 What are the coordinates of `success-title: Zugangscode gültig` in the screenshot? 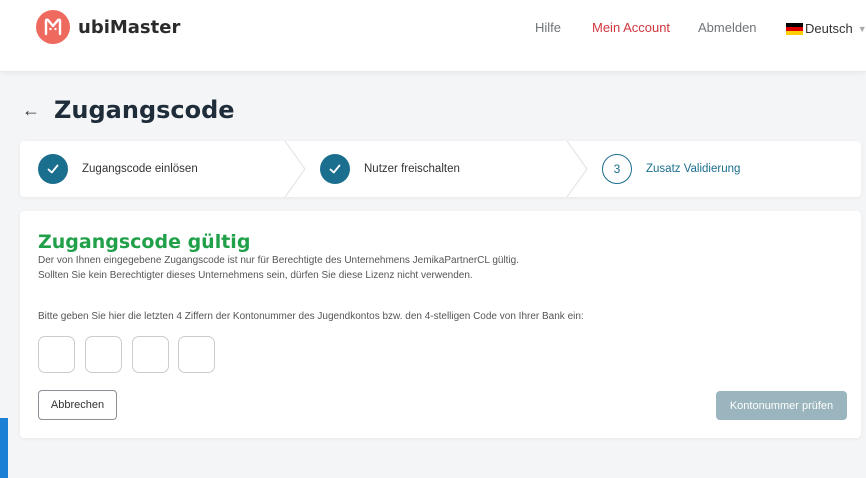 It's located at (144, 242).